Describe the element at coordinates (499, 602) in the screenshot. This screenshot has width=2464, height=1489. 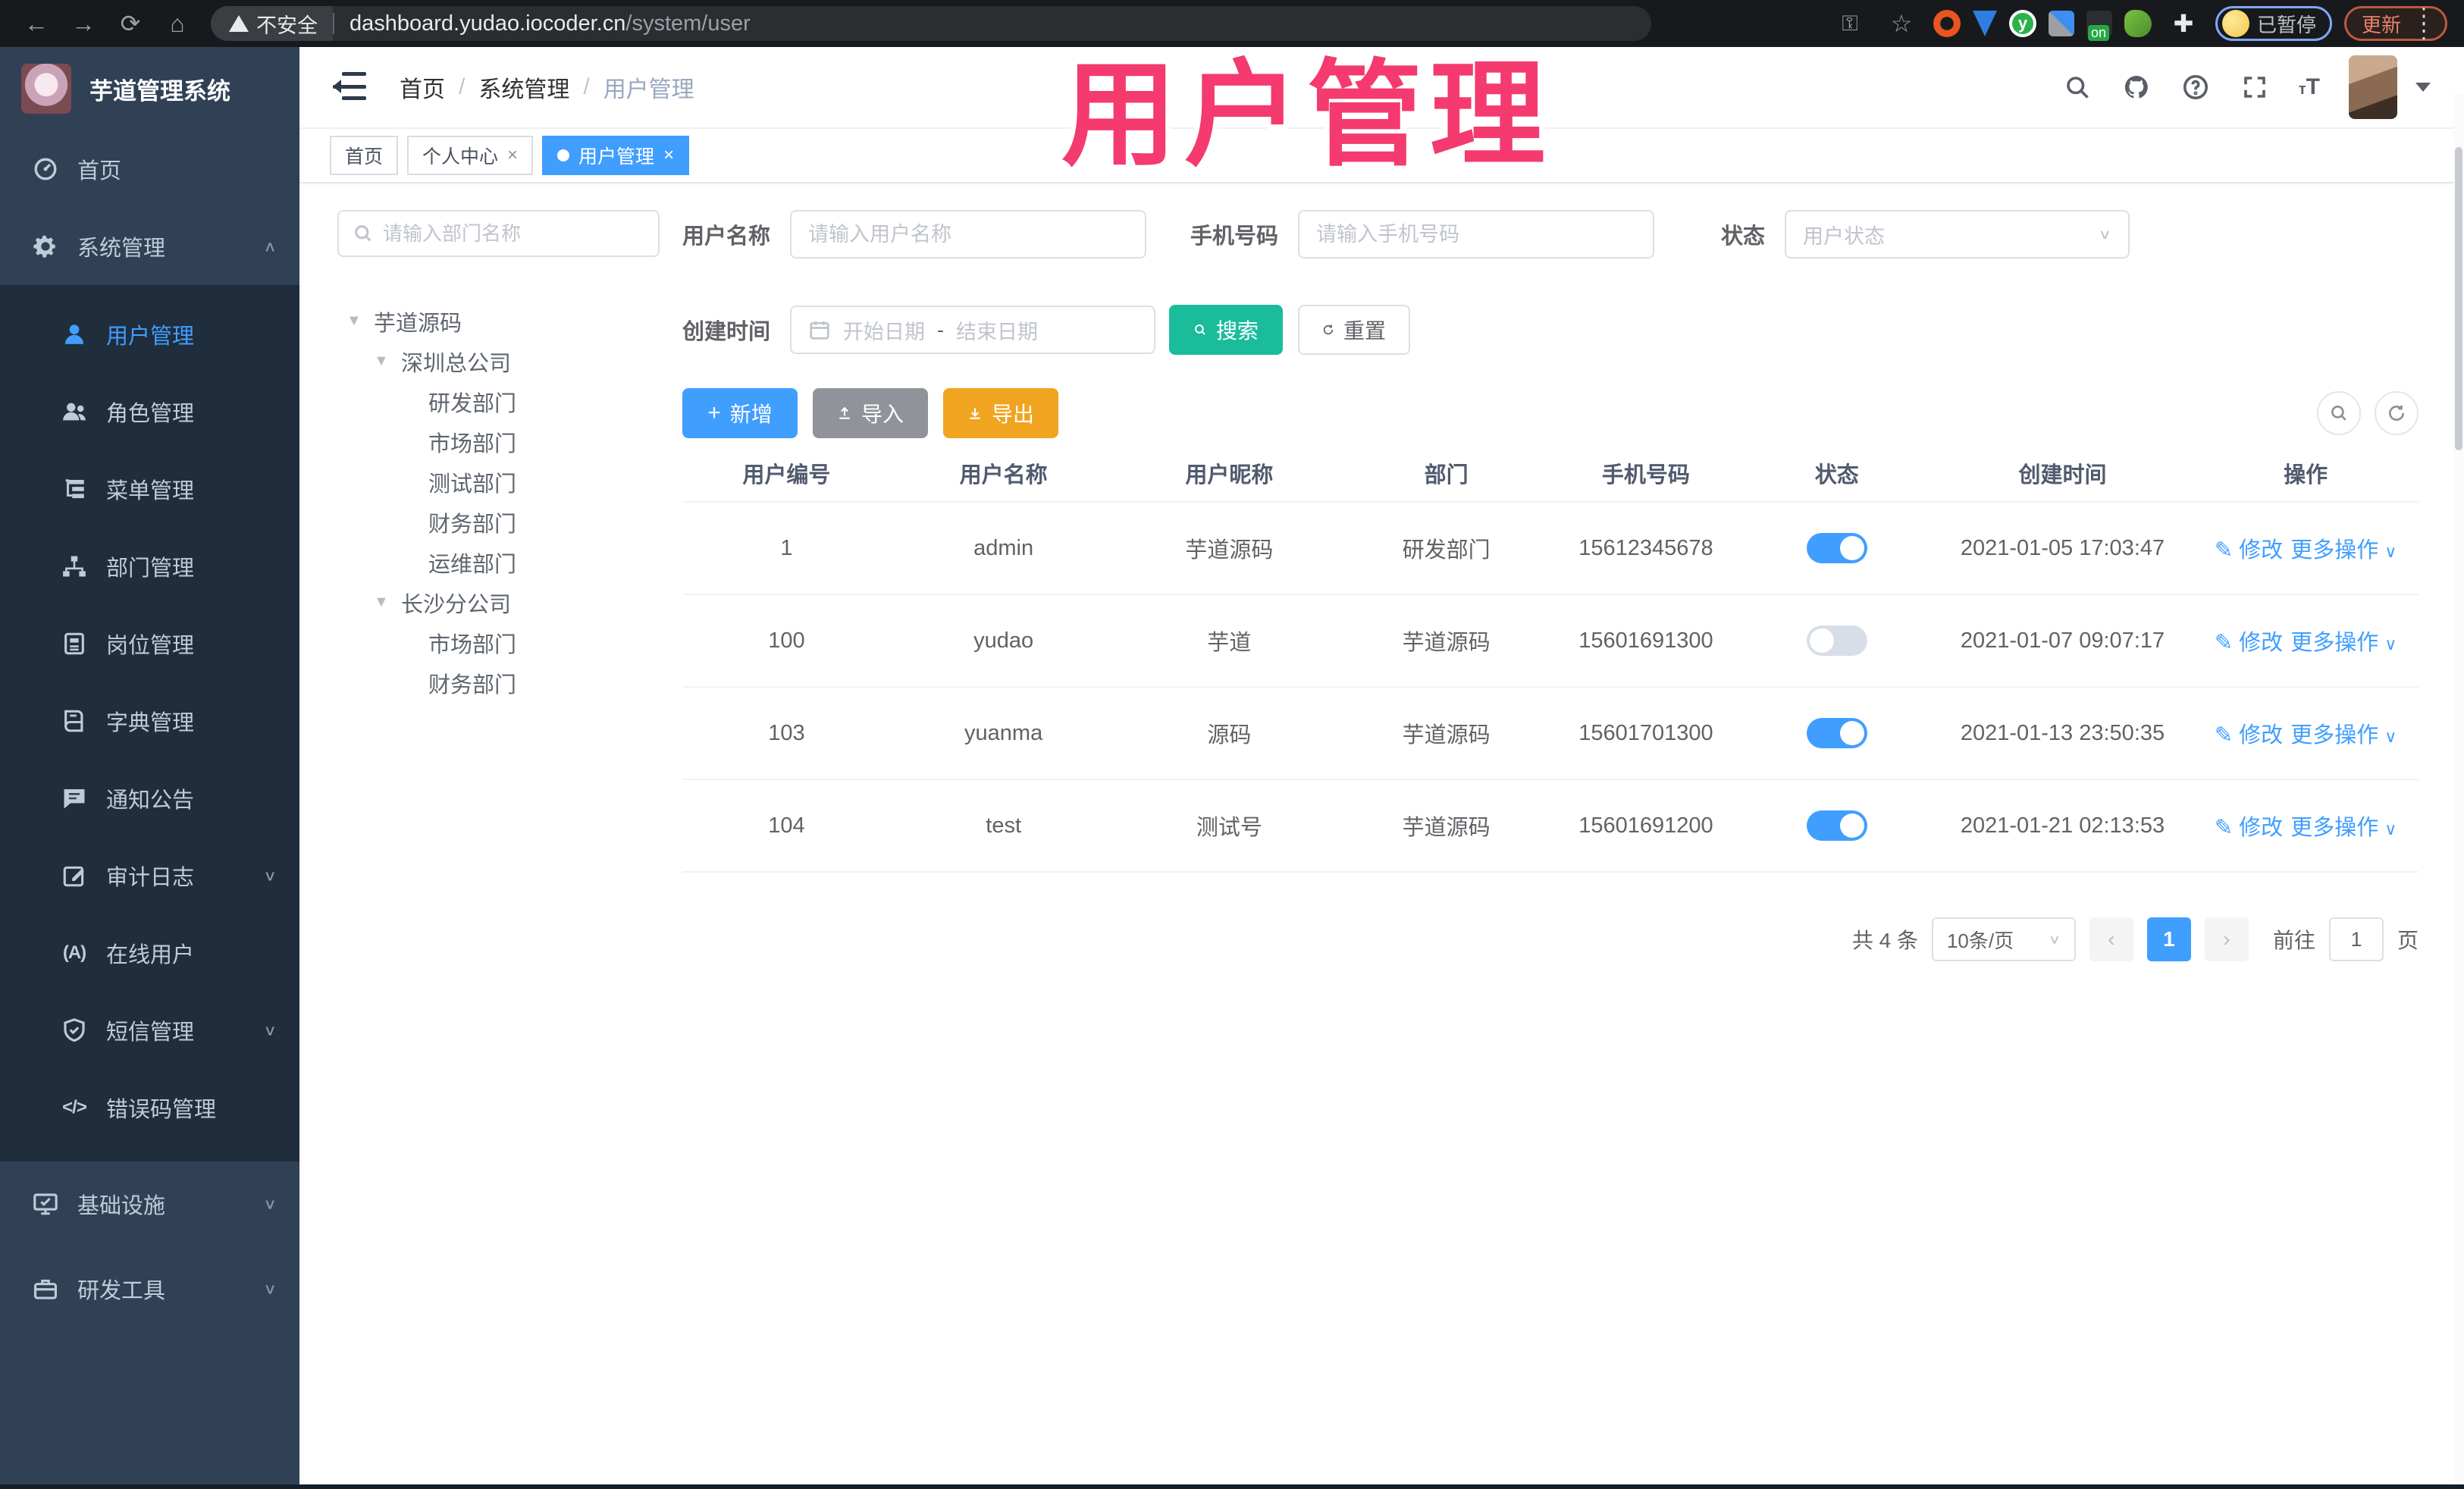
I see `tree-node-company: ▼ 长沙分公司` at that location.